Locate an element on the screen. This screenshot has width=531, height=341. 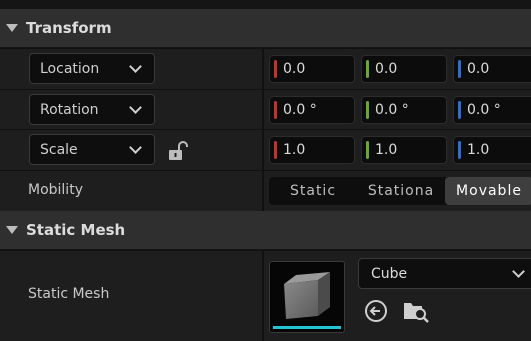
static-mesh-dropdown: Cube is located at coordinates (444, 273).